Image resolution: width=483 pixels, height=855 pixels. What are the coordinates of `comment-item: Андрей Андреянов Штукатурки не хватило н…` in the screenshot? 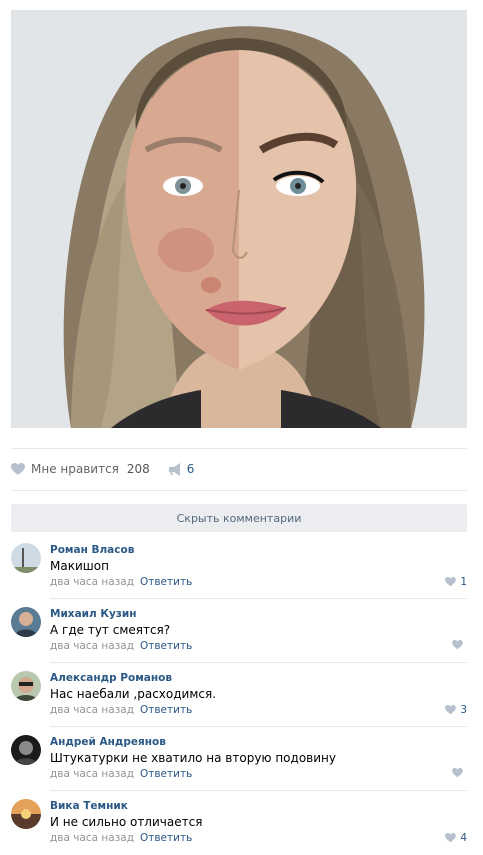 It's located at (239, 759).